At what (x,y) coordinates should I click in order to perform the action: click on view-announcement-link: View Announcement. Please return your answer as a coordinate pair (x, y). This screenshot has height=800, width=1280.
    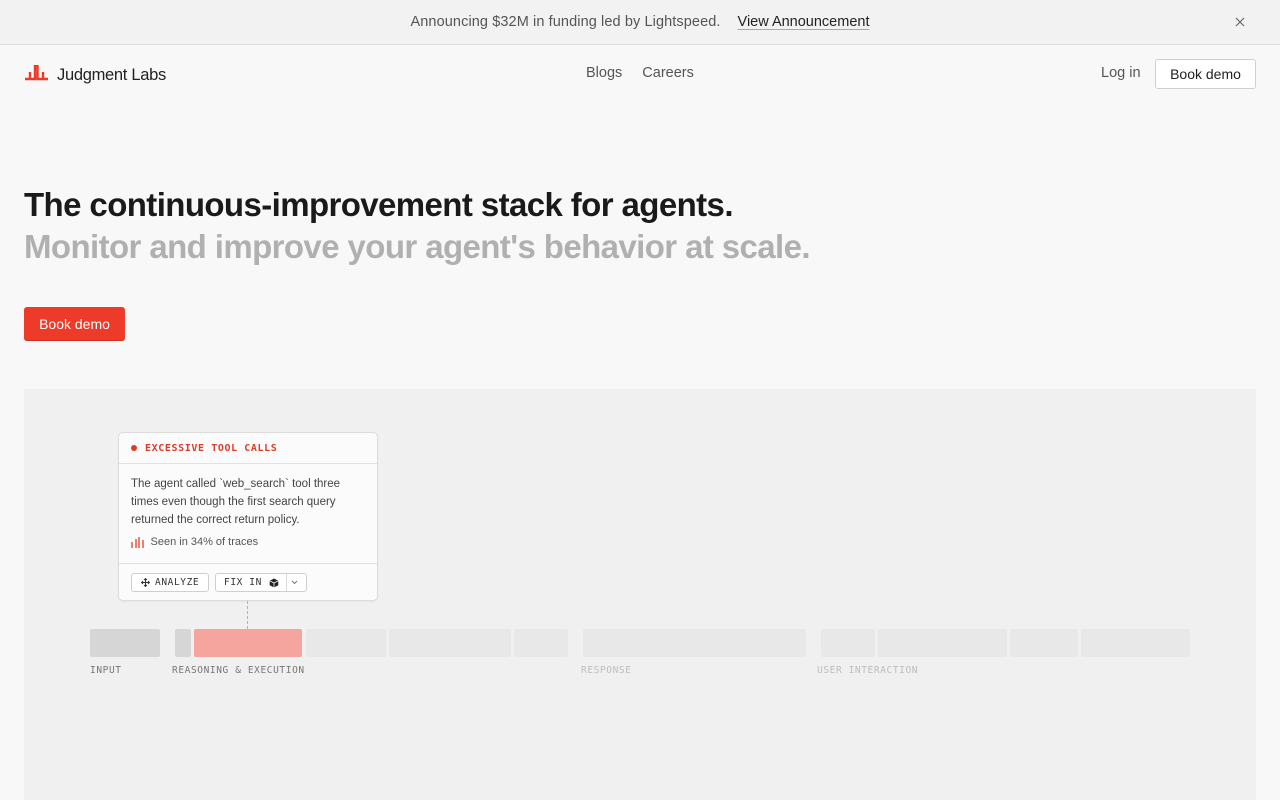
    Looking at the image, I should click on (804, 22).